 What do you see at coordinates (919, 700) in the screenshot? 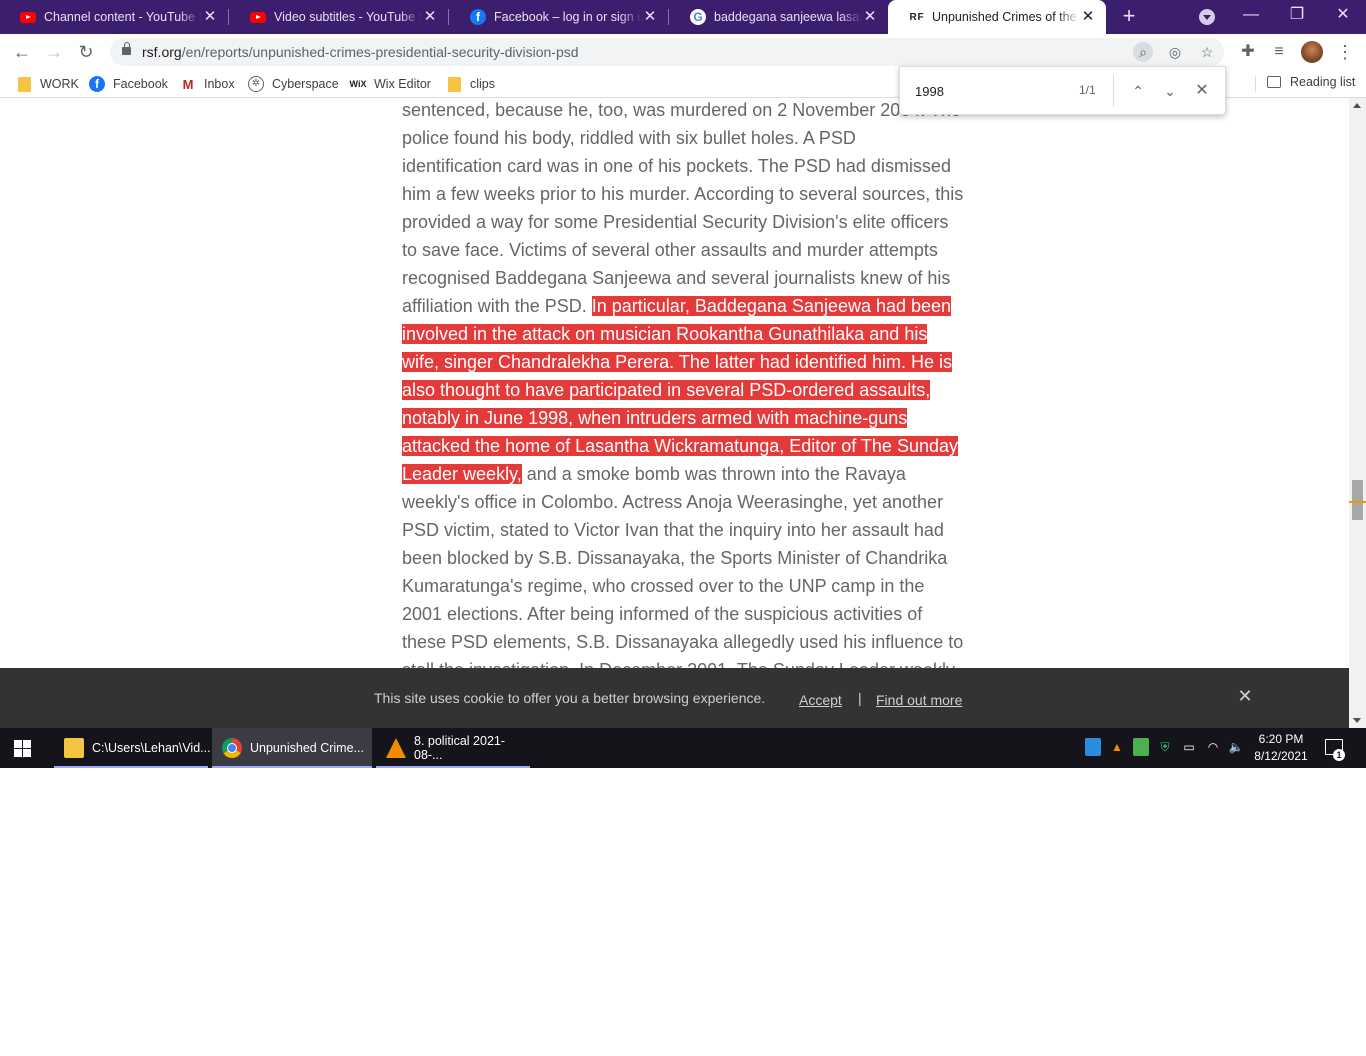
I see `find-out-more-link: Find out more` at bounding box center [919, 700].